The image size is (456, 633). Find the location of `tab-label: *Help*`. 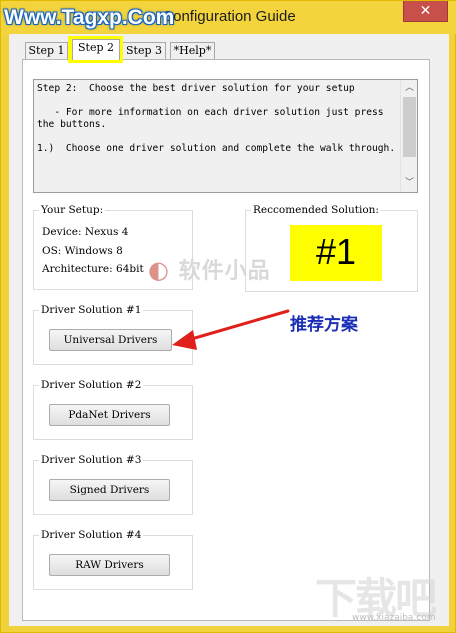

tab-label: *Help* is located at coordinates (192, 50).